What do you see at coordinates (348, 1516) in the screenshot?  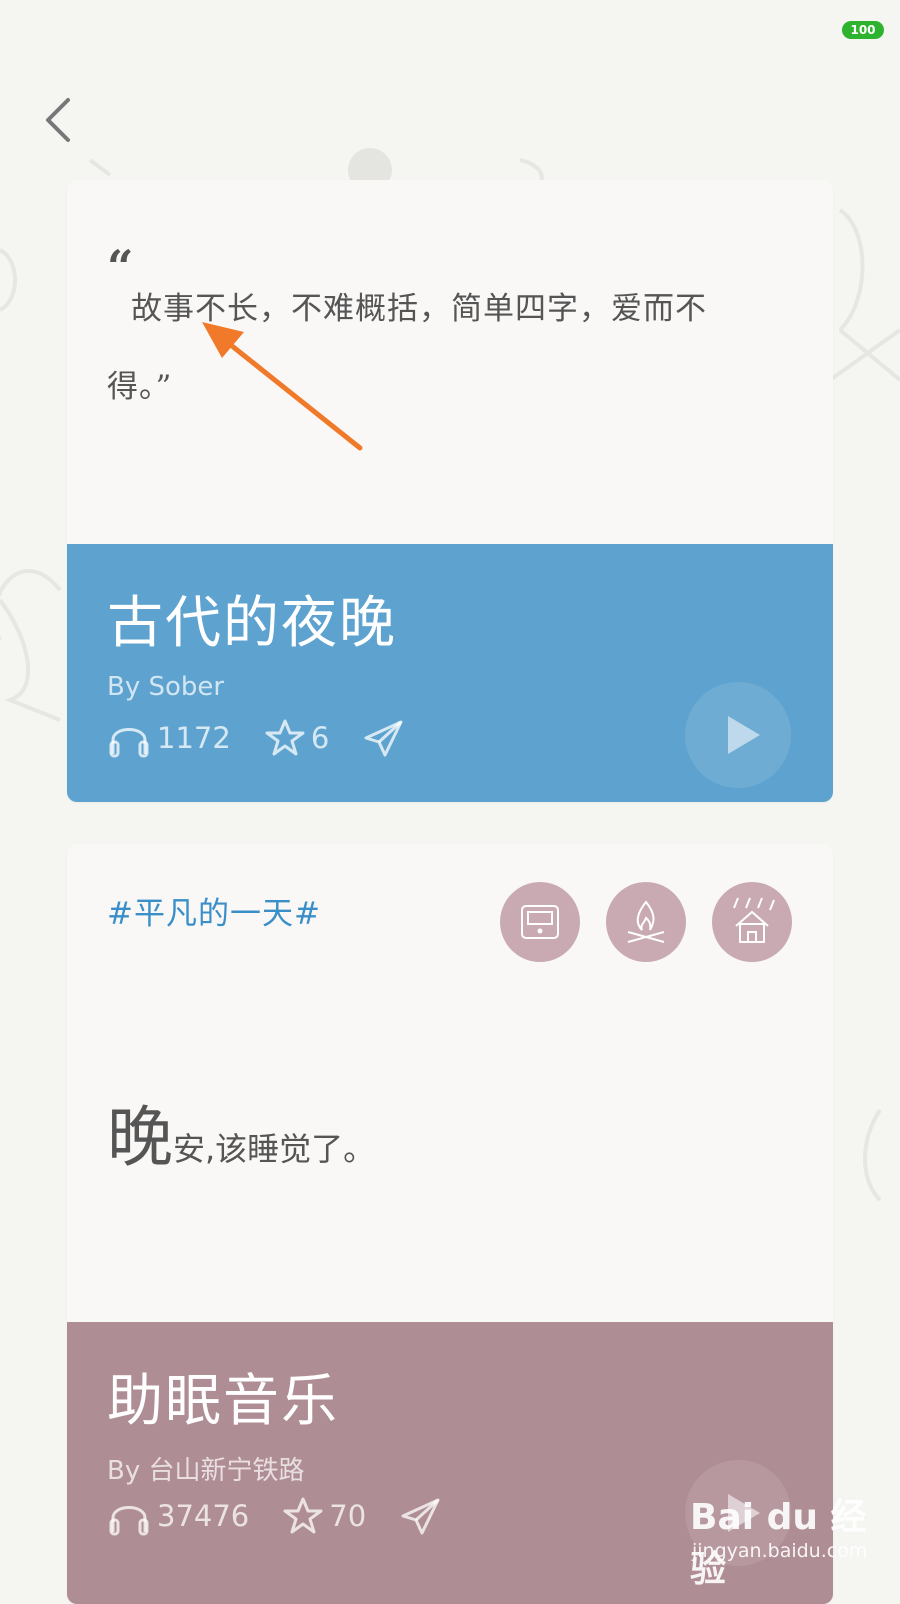 I see `star-count-value: 70` at bounding box center [348, 1516].